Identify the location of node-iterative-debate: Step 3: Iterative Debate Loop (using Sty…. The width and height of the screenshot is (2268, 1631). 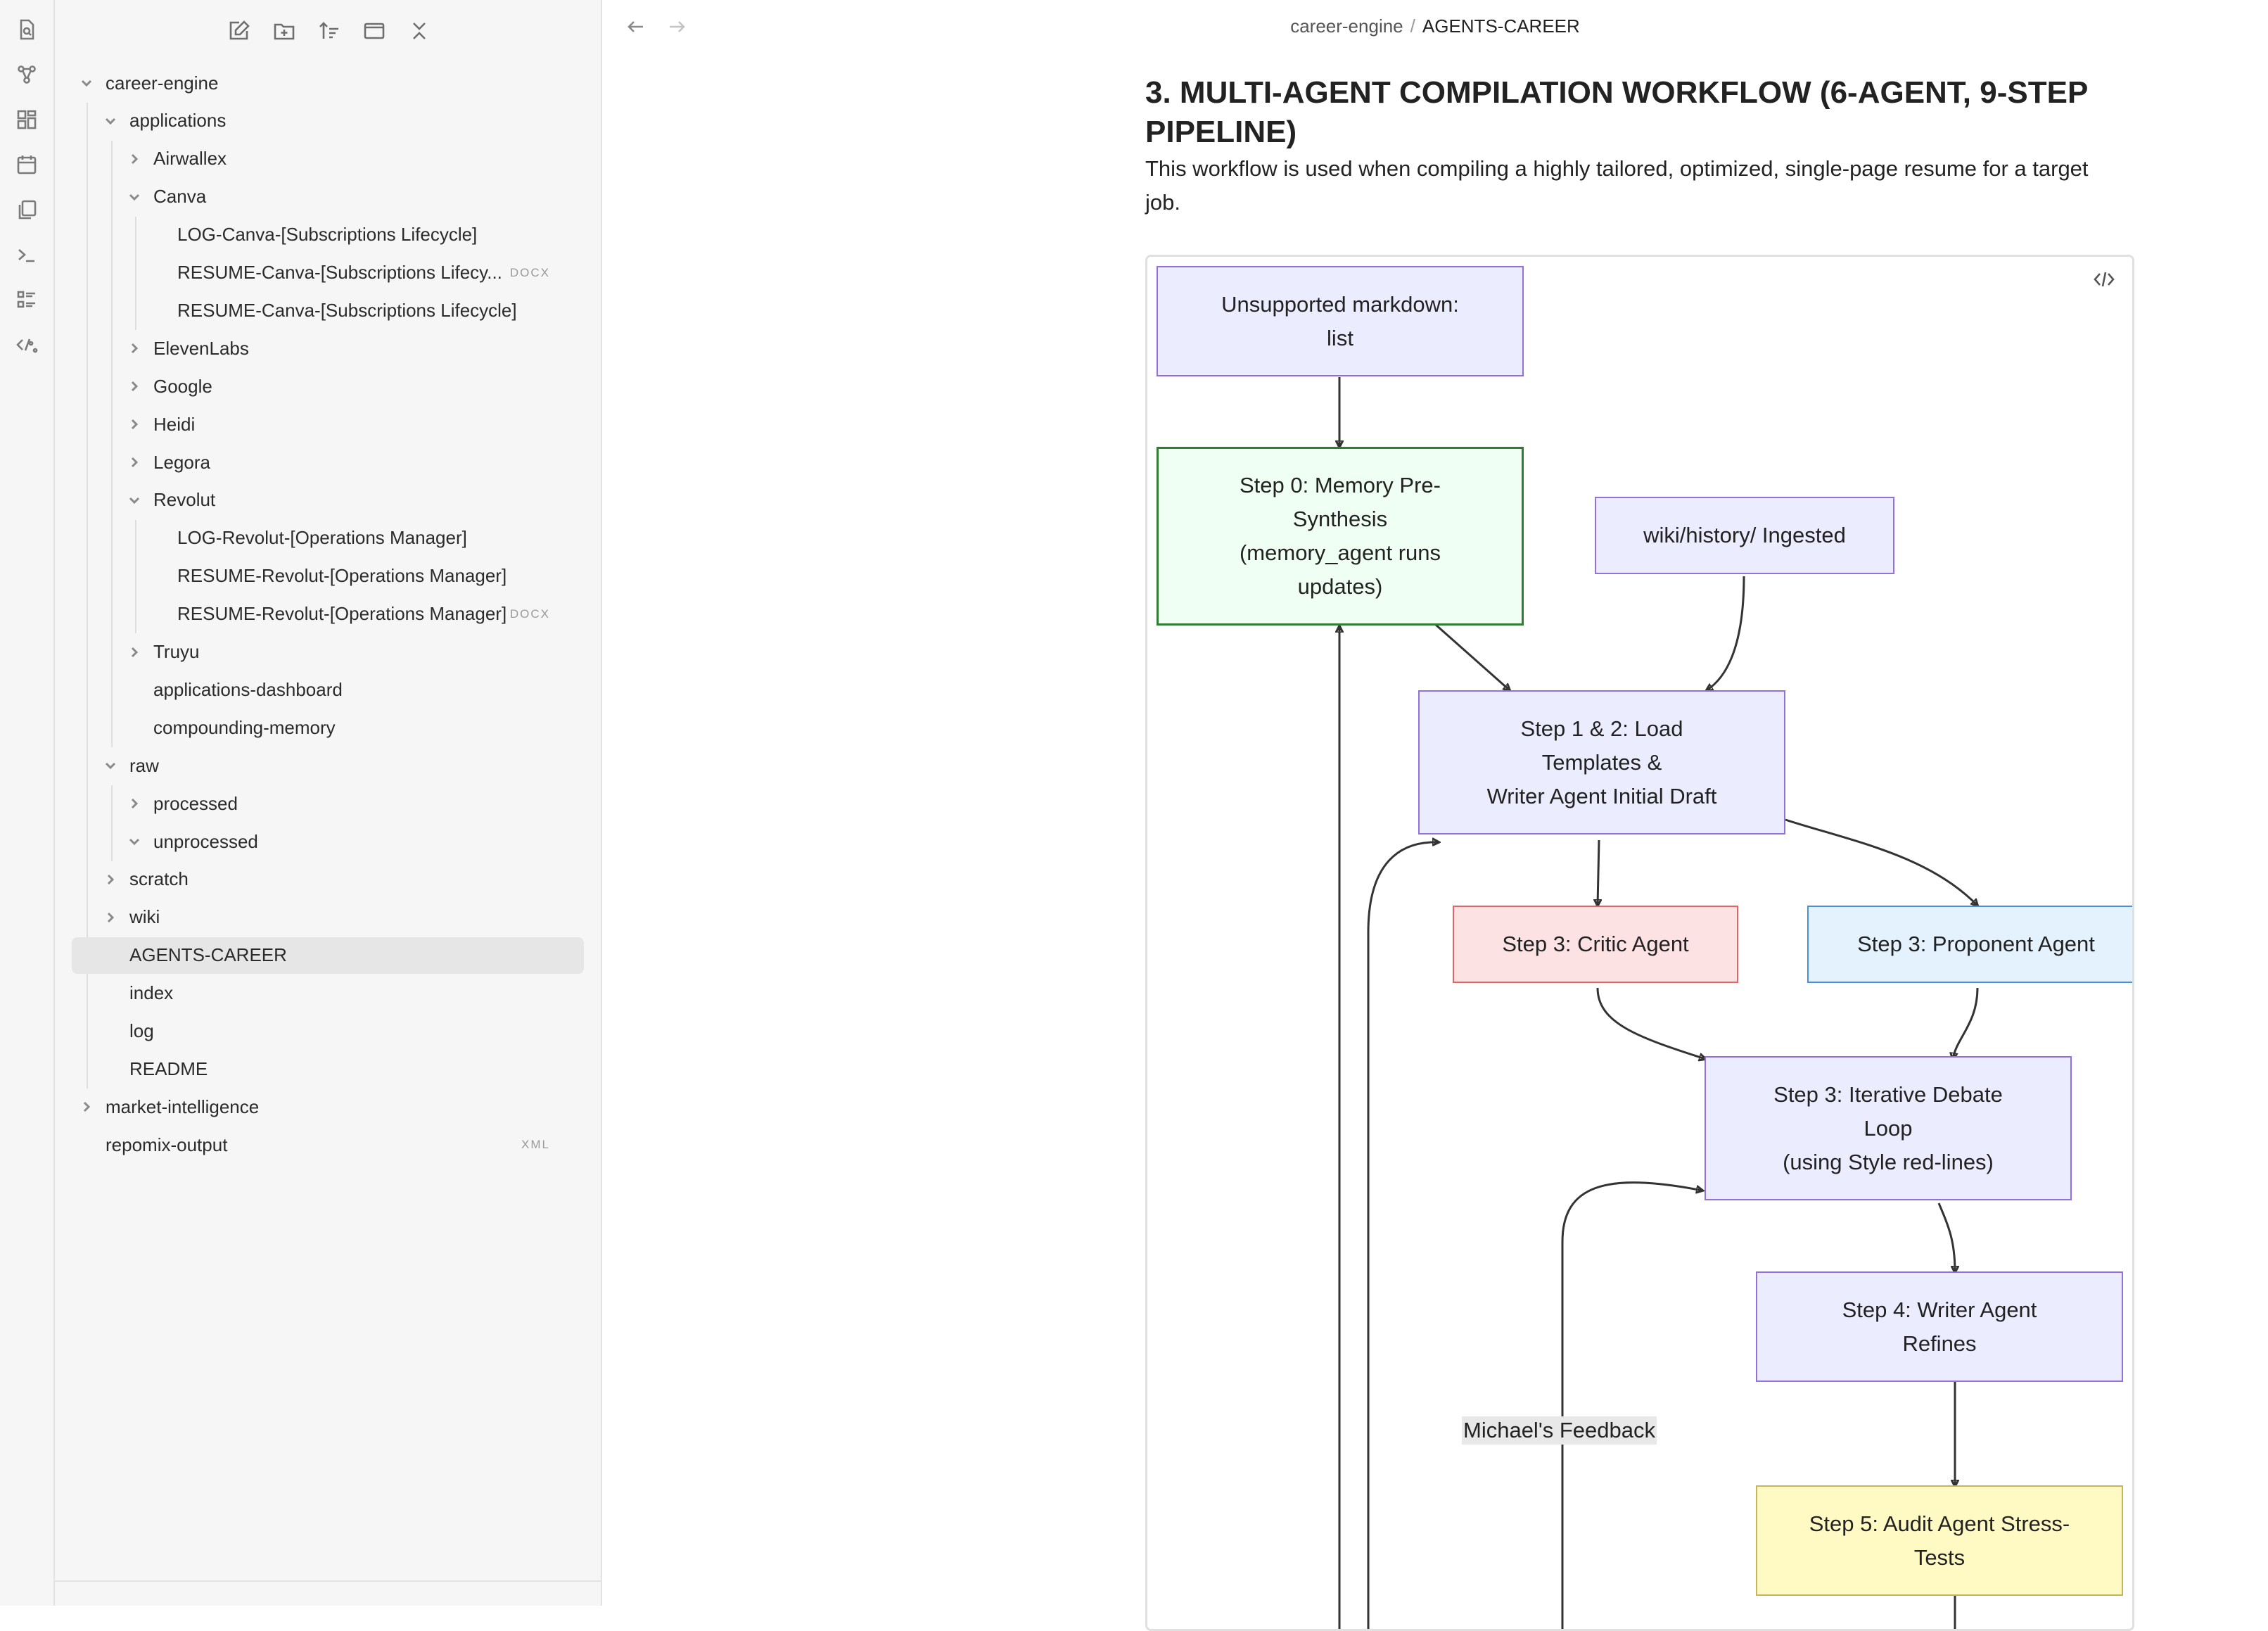
(1888, 1128).